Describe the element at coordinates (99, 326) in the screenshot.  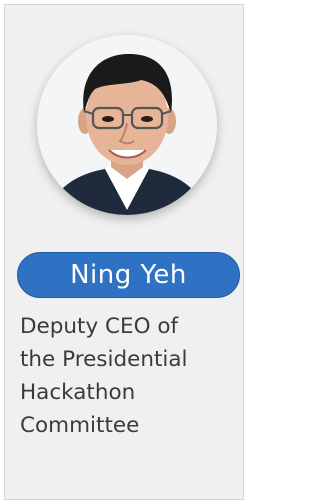
I see `job-title-line: Deputy CEO of` at that location.